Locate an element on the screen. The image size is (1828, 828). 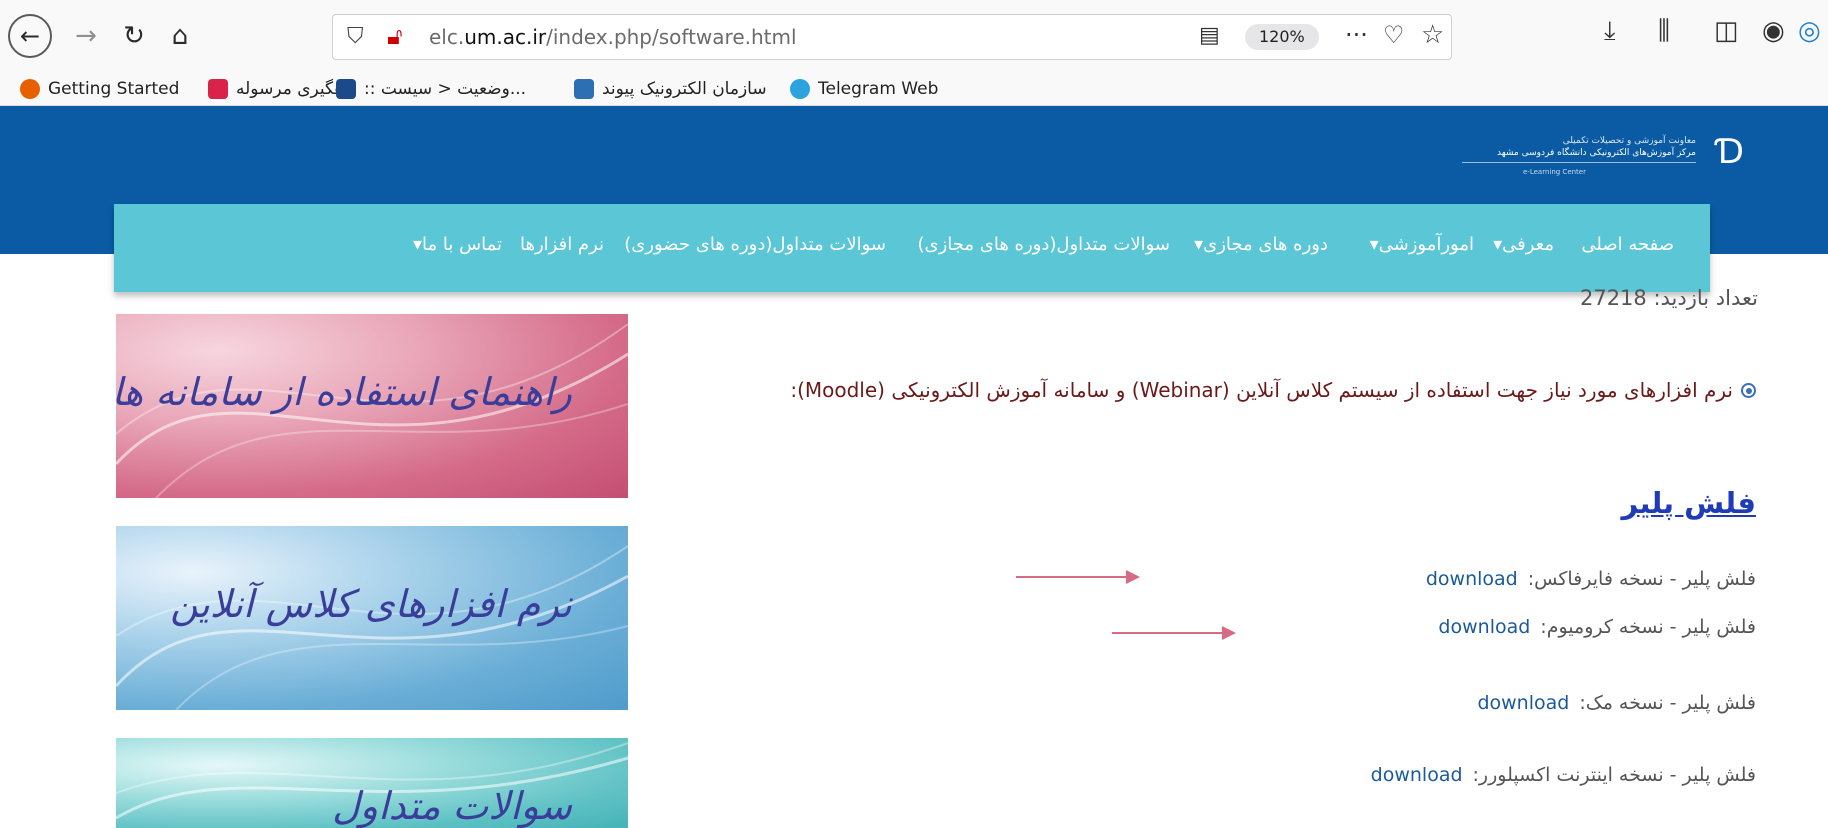
nav-contact: تماس با ما▾ is located at coordinates (457, 244).